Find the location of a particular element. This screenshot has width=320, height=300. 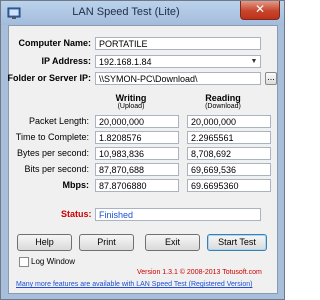

time-complete-writing: 1.8208576 is located at coordinates (137, 137).